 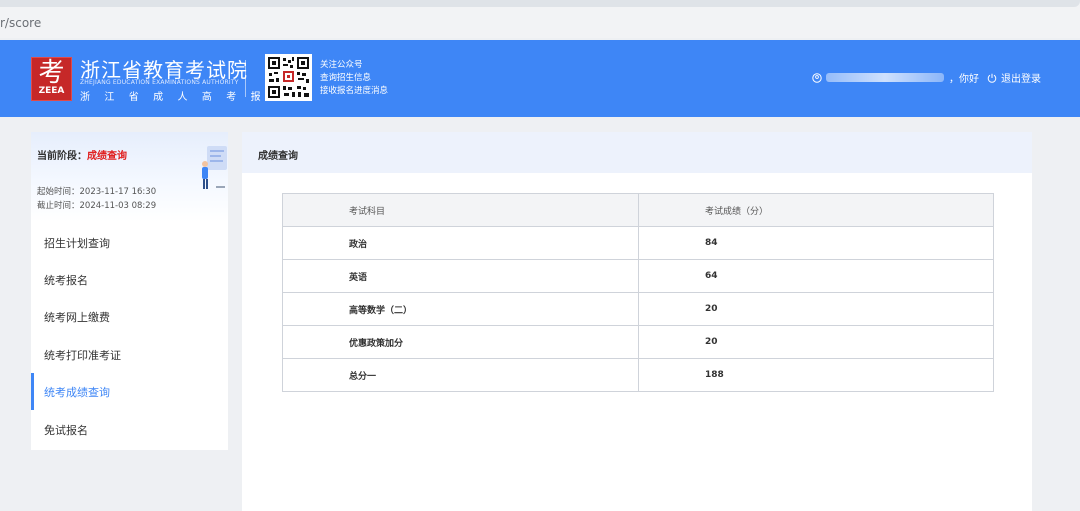 What do you see at coordinates (82, 355) in the screenshot?
I see `sidebar-item-label: 统考打印准考证` at bounding box center [82, 355].